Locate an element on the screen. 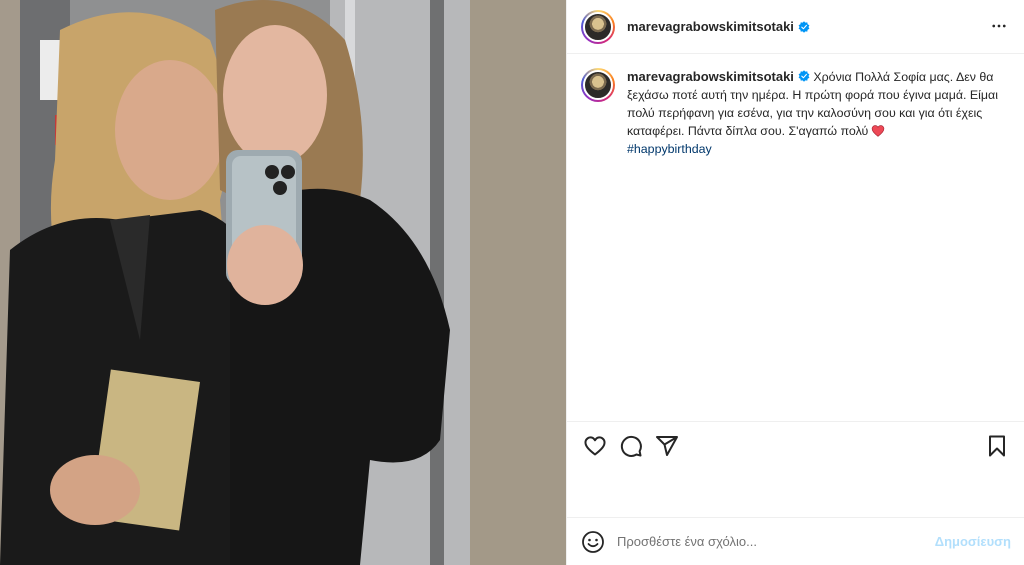  verified-badge-icon is located at coordinates (804, 26).